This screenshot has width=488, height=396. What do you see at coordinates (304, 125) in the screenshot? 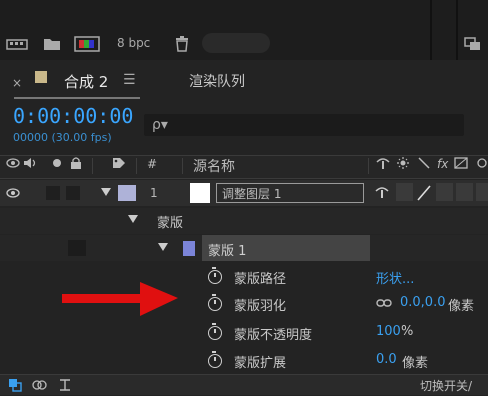
I see `layer-search-input` at bounding box center [304, 125].